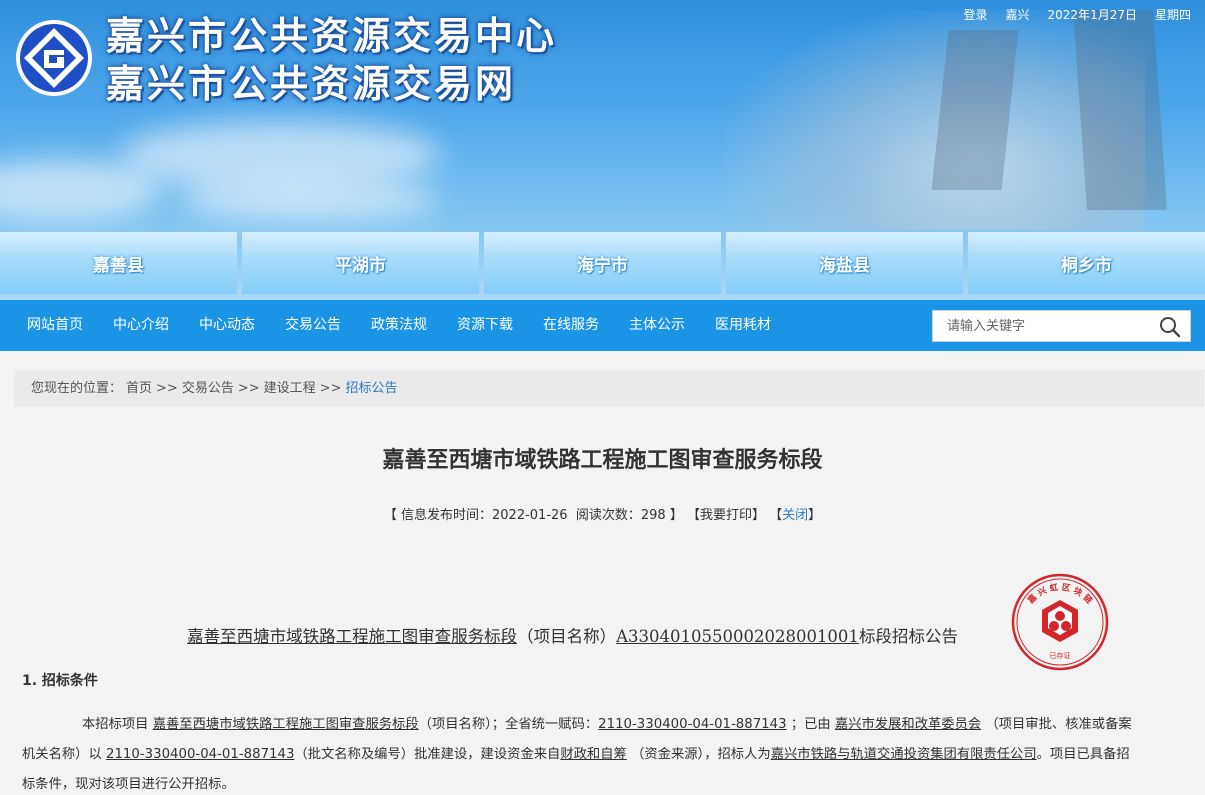  Describe the element at coordinates (908, 724) in the screenshot. I see `para-approval-agency: 嘉兴市发展和改革委员会` at that location.